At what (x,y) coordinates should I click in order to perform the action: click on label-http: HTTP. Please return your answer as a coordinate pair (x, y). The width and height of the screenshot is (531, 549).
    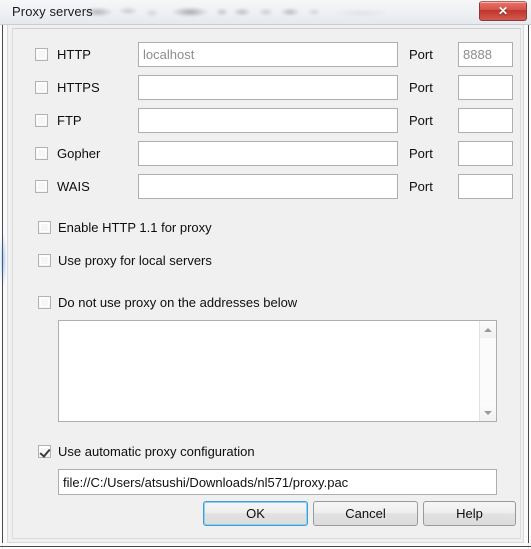
    Looking at the image, I should click on (74, 54).